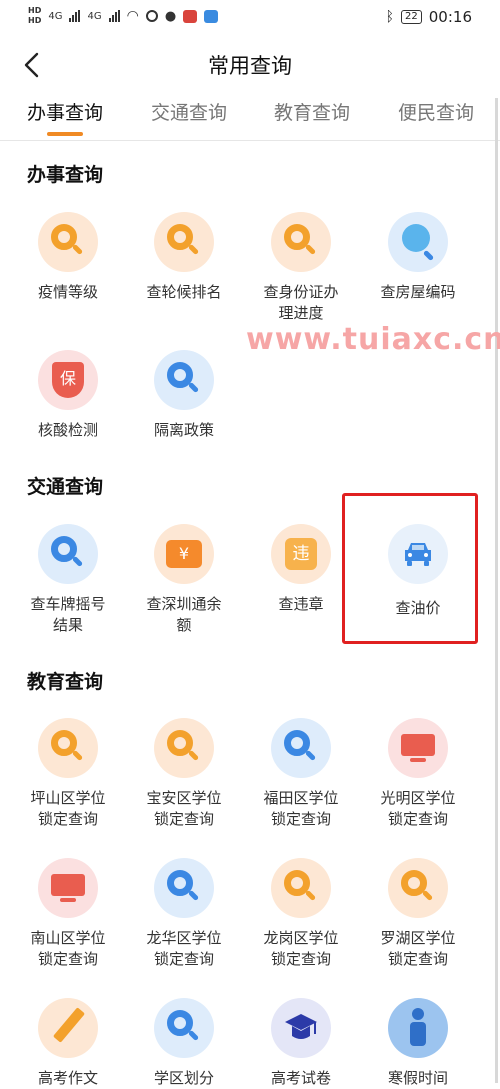 This screenshot has width=500, height=1089. What do you see at coordinates (94, 16) in the screenshot?
I see `signal-2-label: 4G` at bounding box center [94, 16].